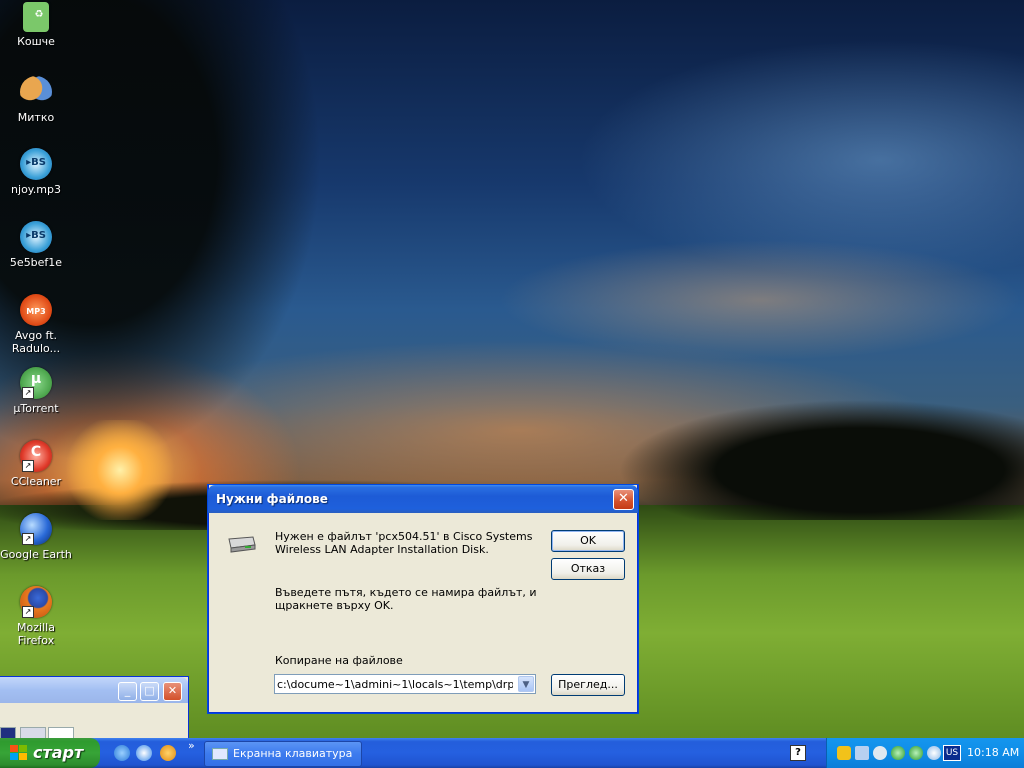  What do you see at coordinates (812, 455) in the screenshot?
I see `wallpaper-treeline` at bounding box center [812, 455].